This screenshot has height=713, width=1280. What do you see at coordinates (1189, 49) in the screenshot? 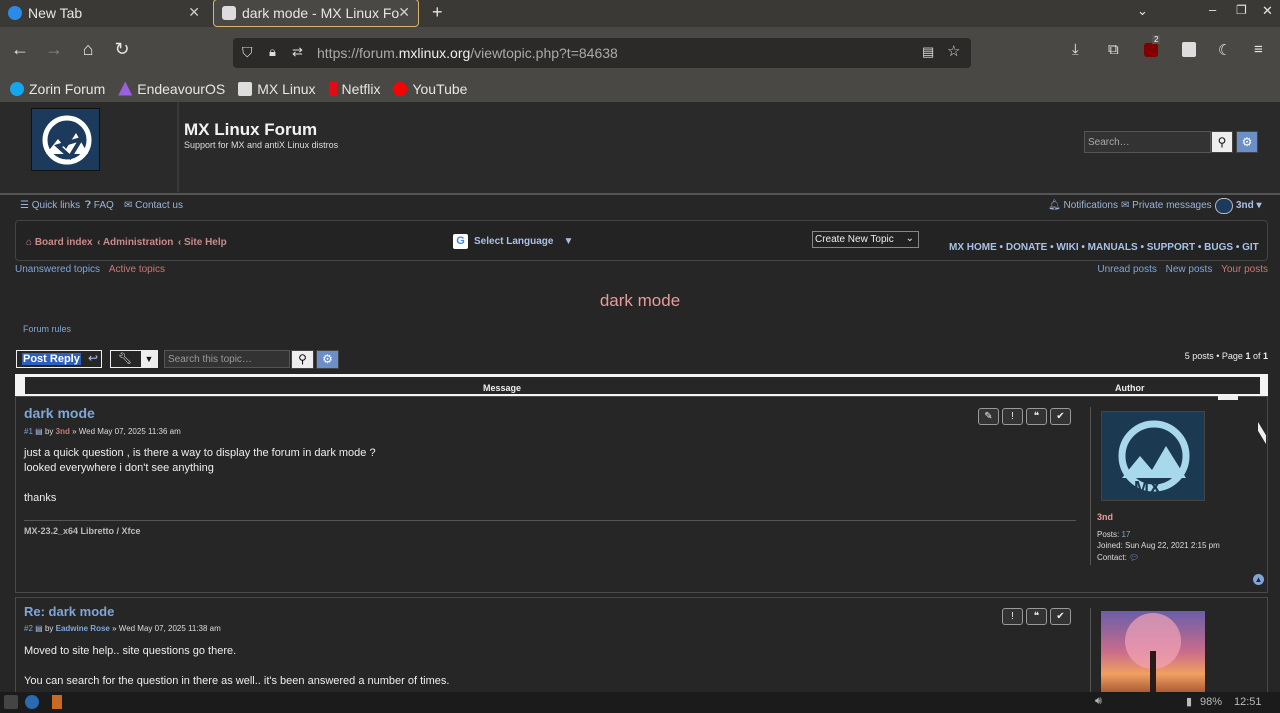
I see `bitwarden-icon` at bounding box center [1189, 49].